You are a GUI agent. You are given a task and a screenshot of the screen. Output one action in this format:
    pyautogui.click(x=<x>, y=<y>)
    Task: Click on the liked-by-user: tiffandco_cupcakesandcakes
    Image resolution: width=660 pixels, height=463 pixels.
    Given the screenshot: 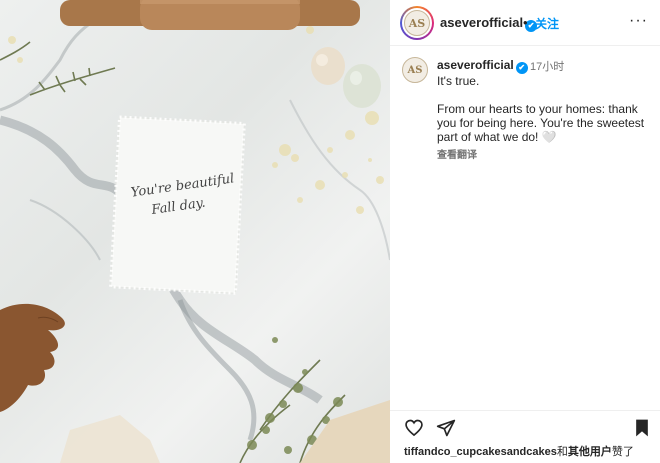 What is the action you would take?
    pyautogui.click(x=480, y=452)
    